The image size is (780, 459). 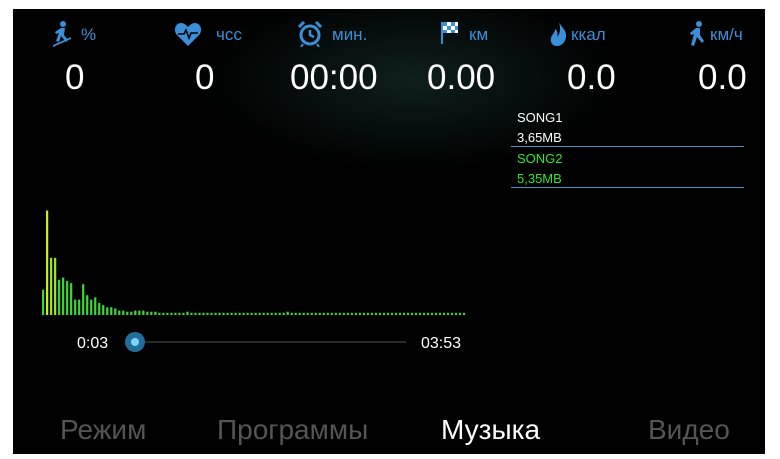 I want to click on playlist: SONG1 3,65MB SONG2 5,35MB, so click(x=627, y=147).